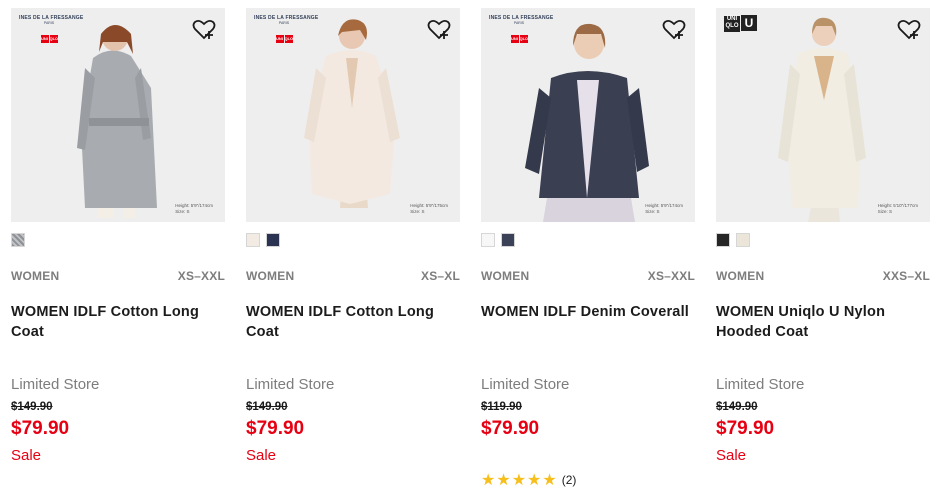 Image resolution: width=940 pixels, height=496 pixels. I want to click on color-swatch-white, so click(488, 240).